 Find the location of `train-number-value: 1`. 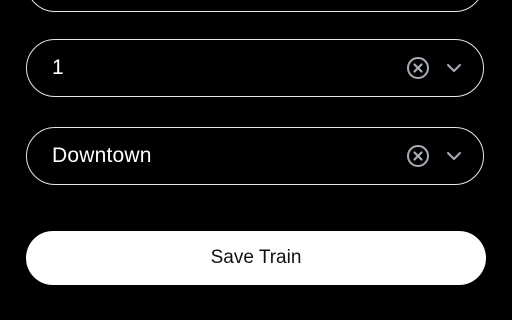

train-number-value: 1 is located at coordinates (58, 67).